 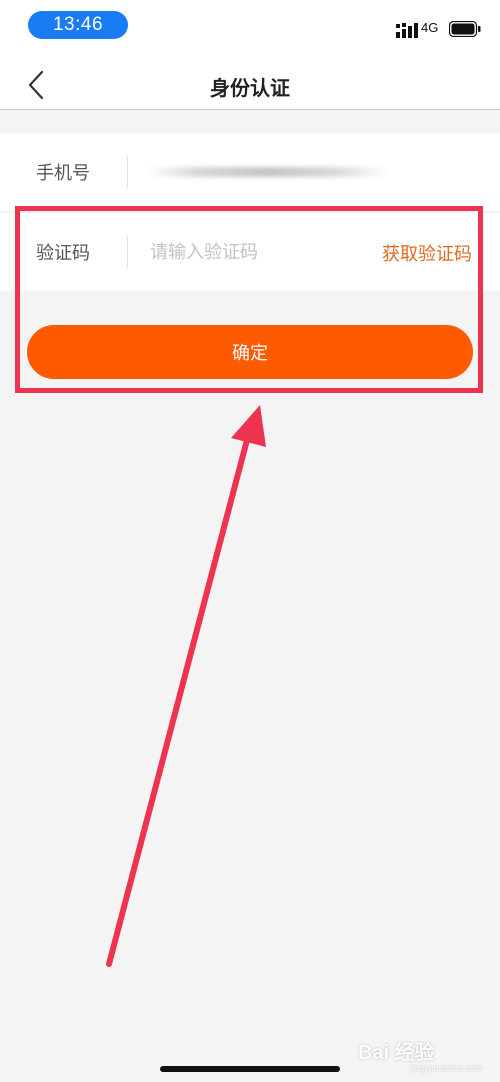 I want to click on phone-row: 手机号, so click(x=250, y=172).